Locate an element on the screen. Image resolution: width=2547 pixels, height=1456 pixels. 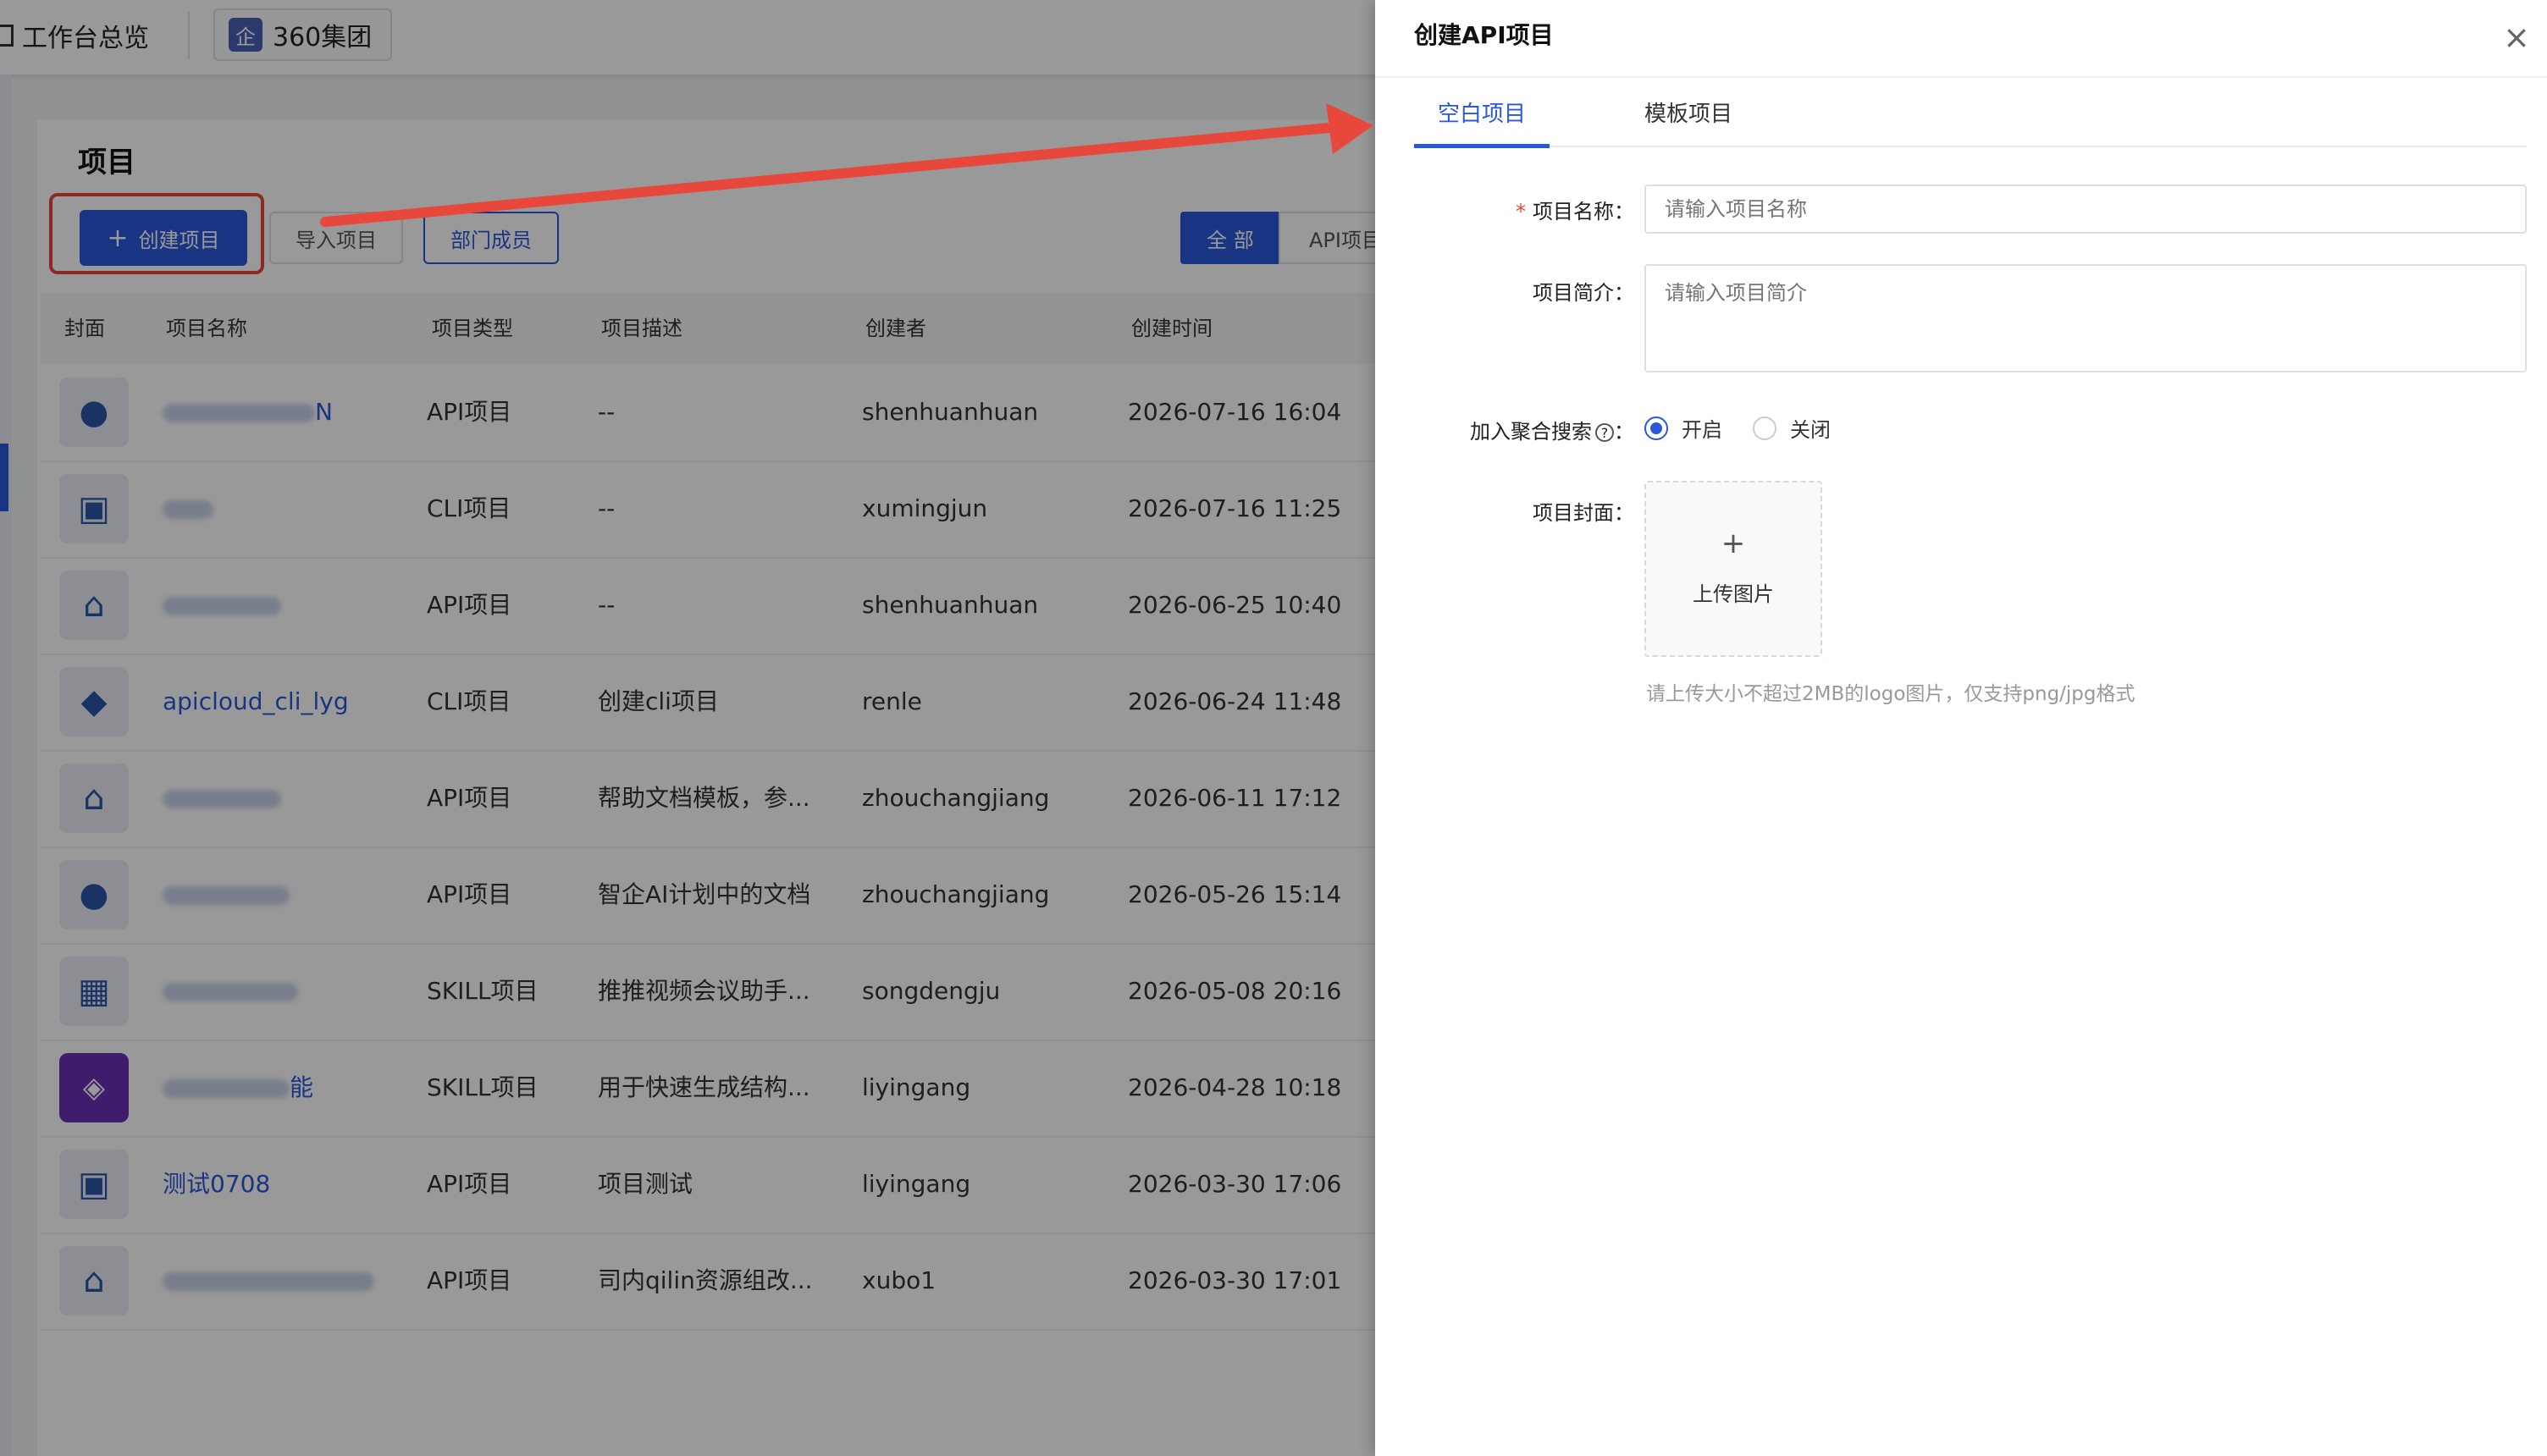
drawer-title: 创建API项目 is located at coordinates (1484, 35).